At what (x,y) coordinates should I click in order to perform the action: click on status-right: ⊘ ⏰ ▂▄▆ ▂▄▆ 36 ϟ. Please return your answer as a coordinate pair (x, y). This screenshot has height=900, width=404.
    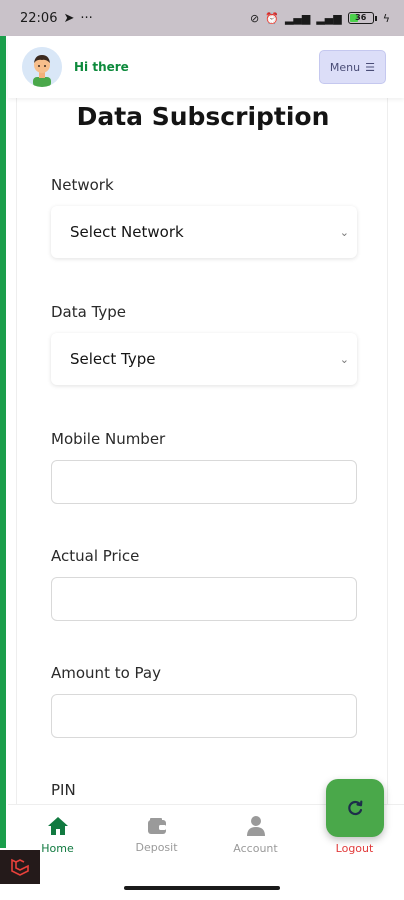
    Looking at the image, I should click on (320, 18).